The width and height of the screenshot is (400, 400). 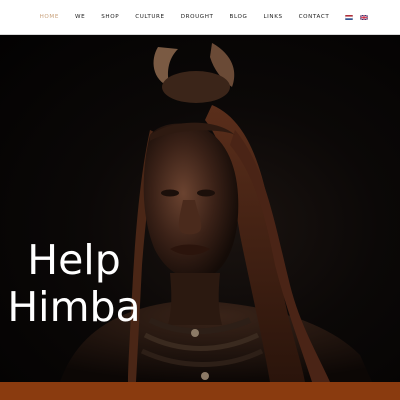 What do you see at coordinates (349, 17) in the screenshot?
I see `dutch-flag-icon` at bounding box center [349, 17].